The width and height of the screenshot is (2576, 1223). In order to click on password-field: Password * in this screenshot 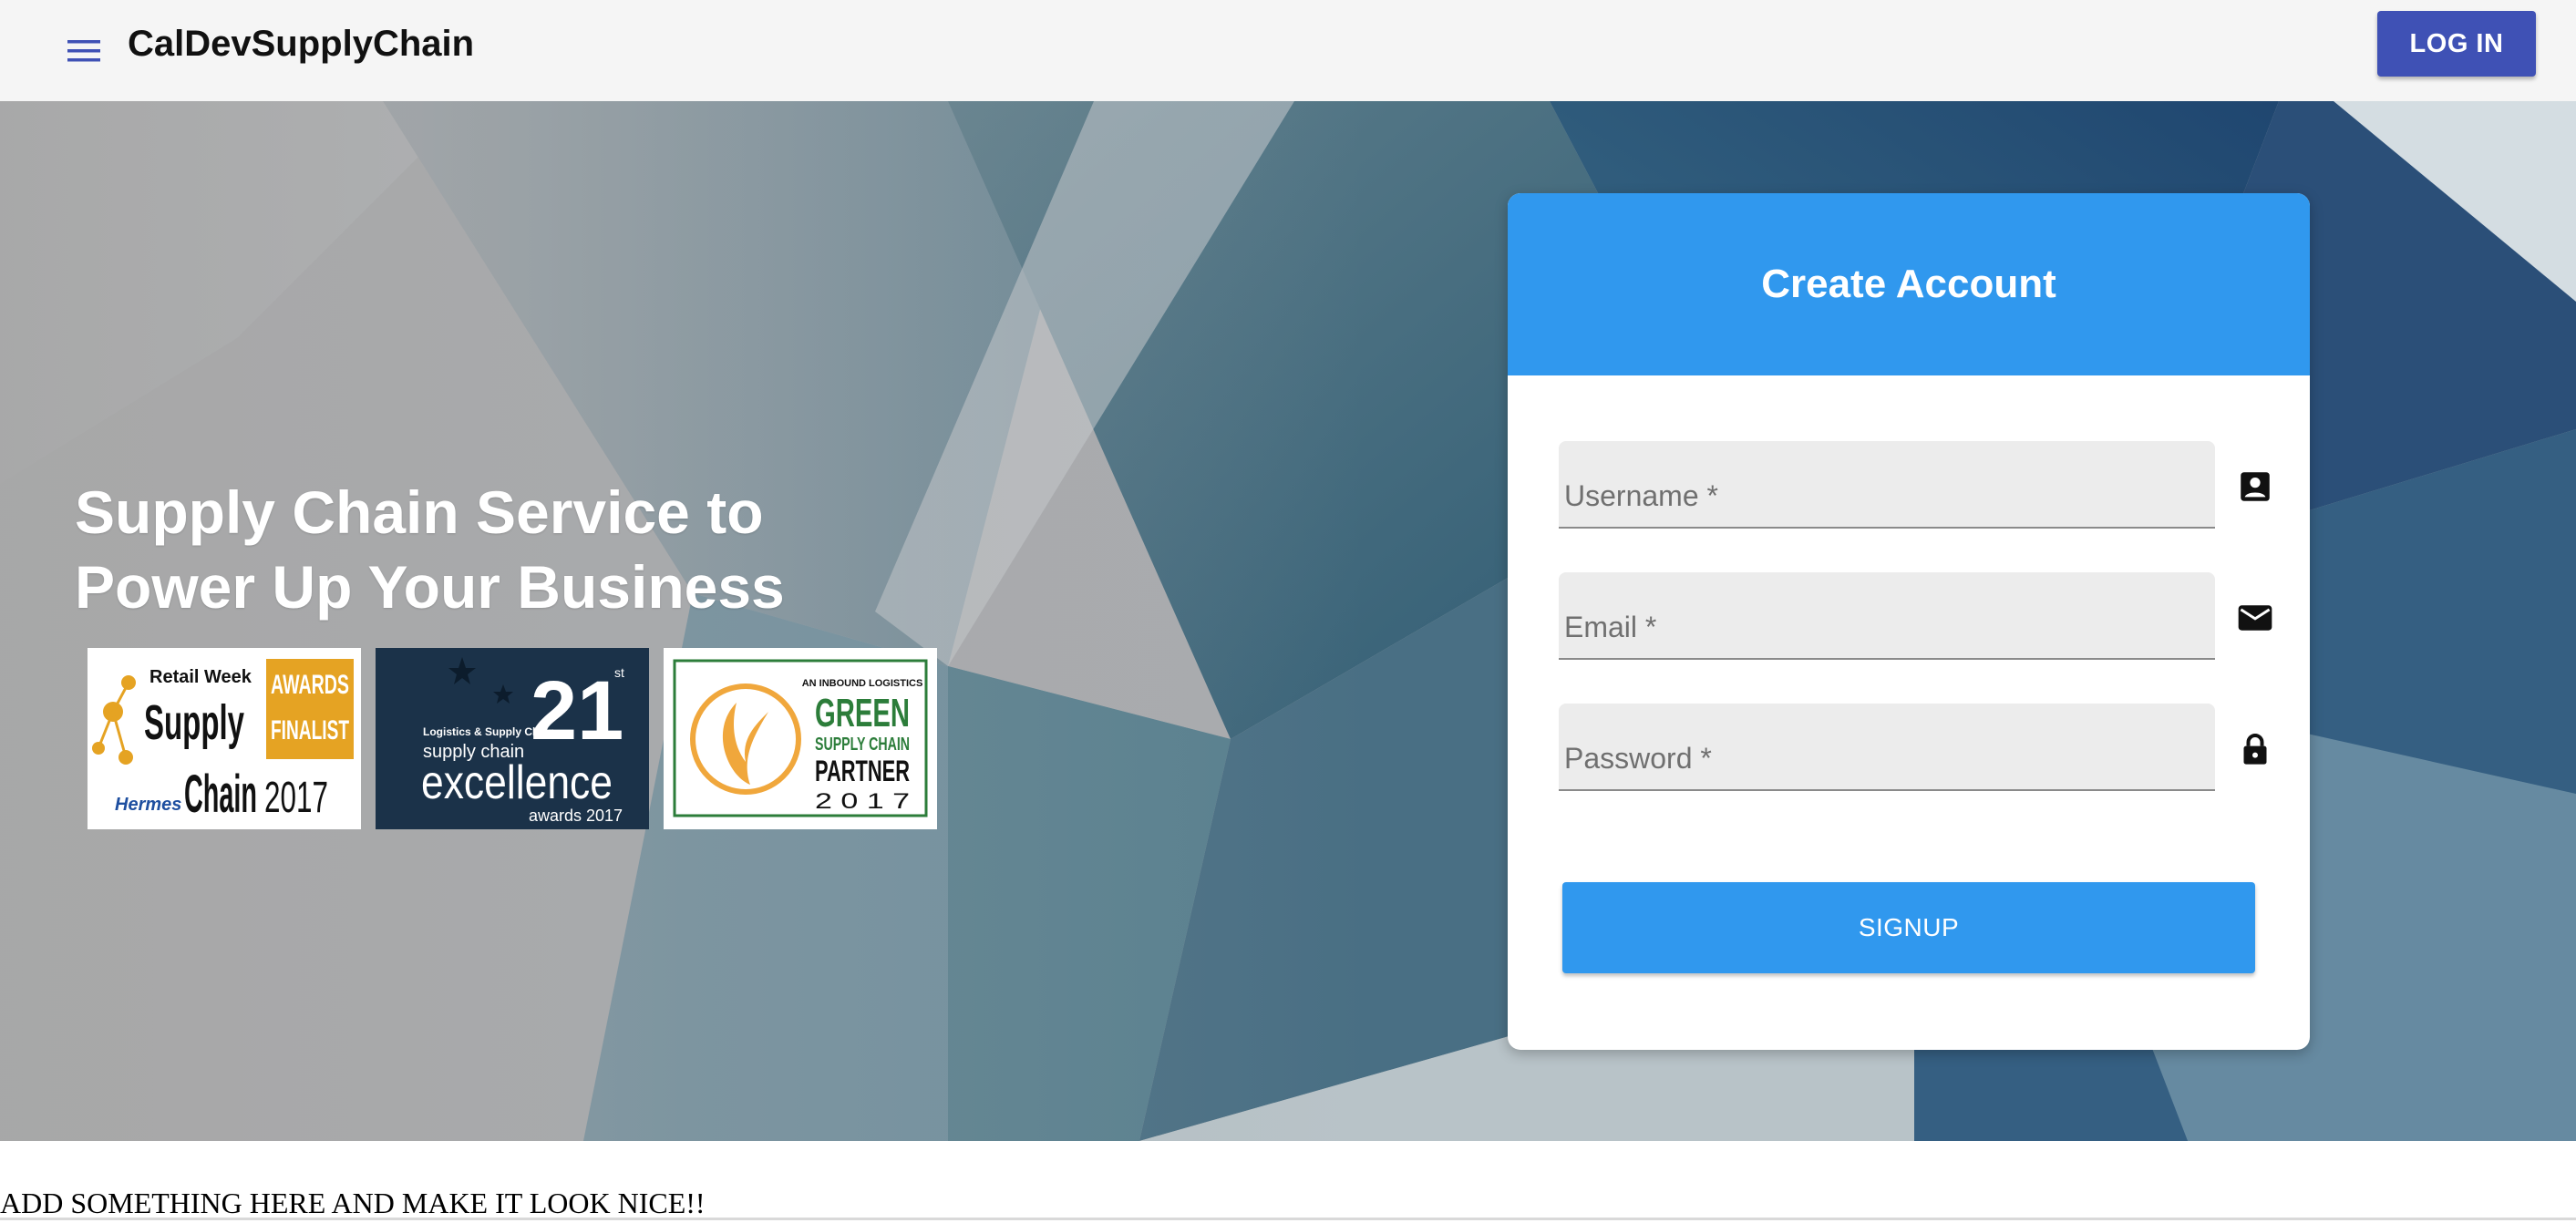, I will do `click(1887, 747)`.